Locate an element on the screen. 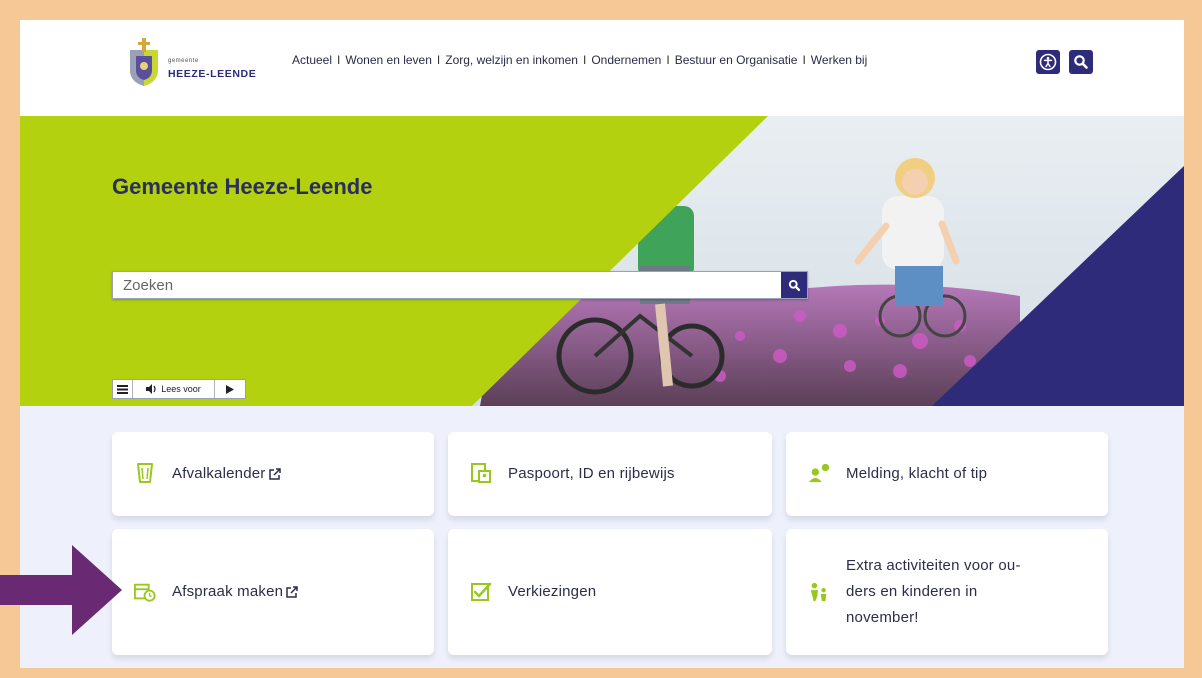 Image resolution: width=1202 pixels, height=678 pixels. logo-title: HEEZE-LEENDE is located at coordinates (212, 74).